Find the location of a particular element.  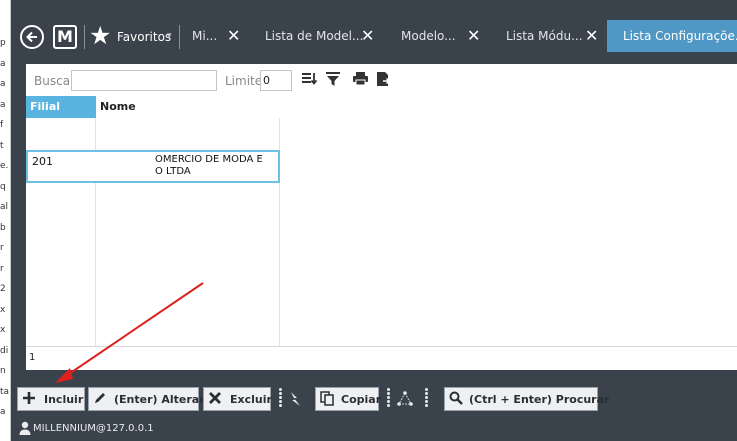

copy-icon is located at coordinates (327, 398).